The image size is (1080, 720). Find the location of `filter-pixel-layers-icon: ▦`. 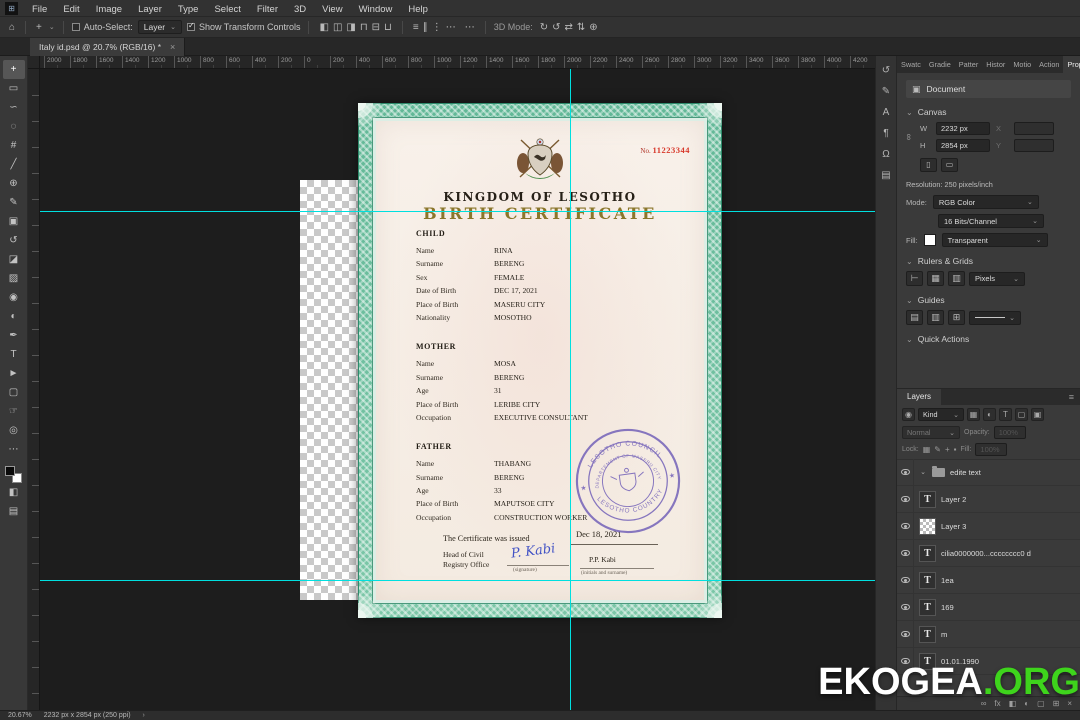

filter-pixel-layers-icon: ▦ is located at coordinates (973, 414).